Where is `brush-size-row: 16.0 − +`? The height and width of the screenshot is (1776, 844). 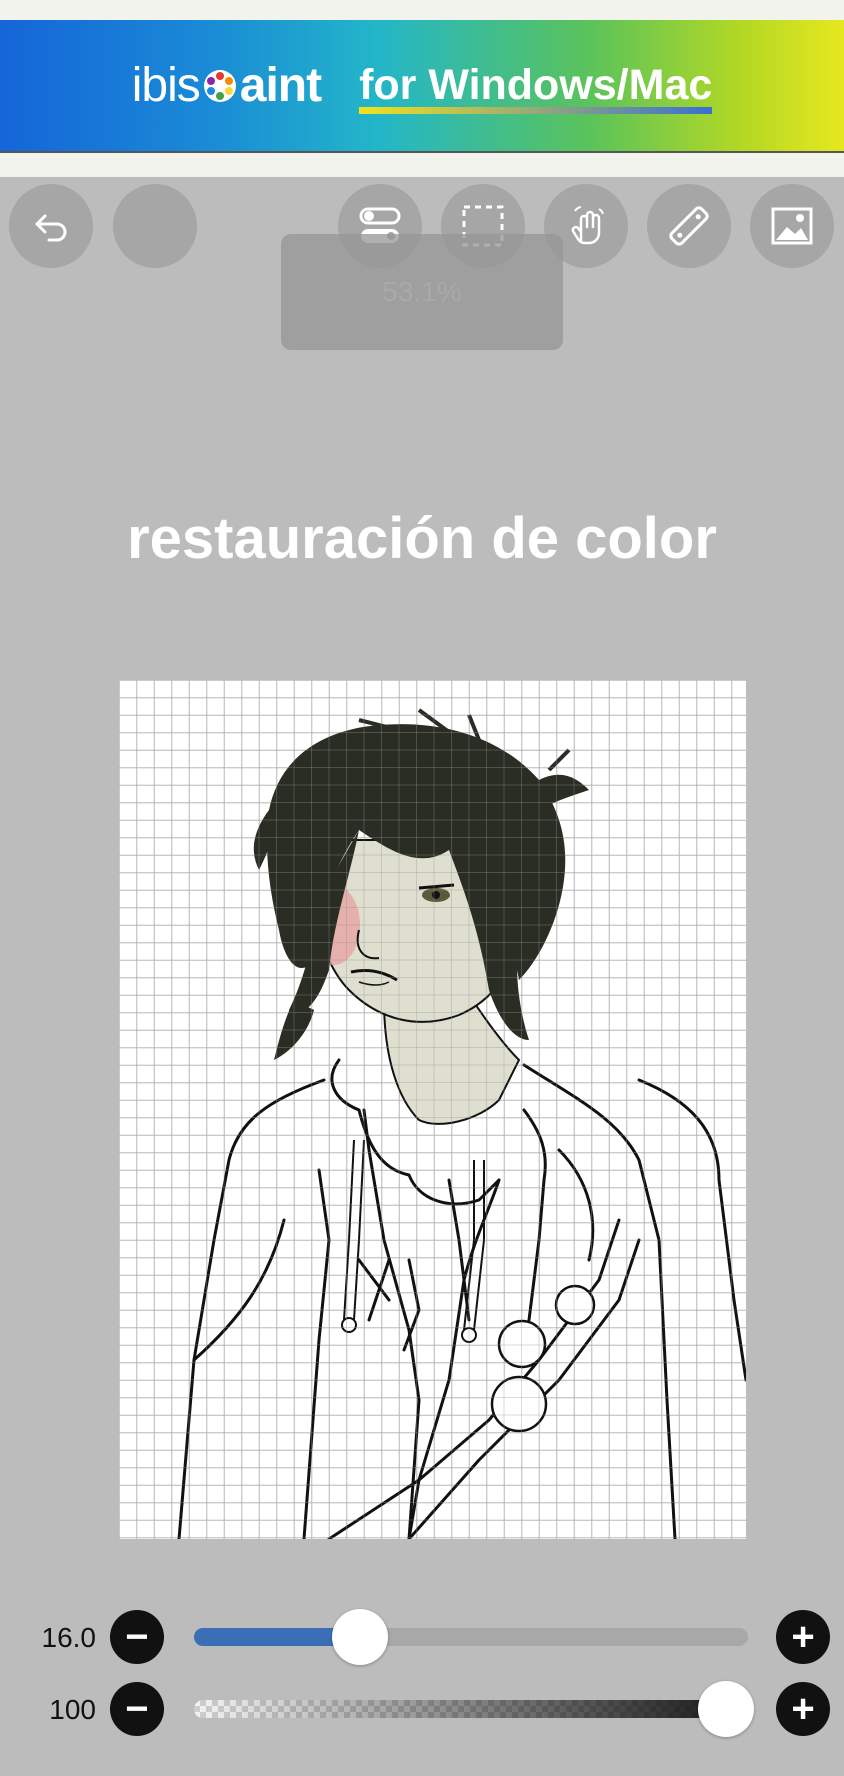 brush-size-row: 16.0 − + is located at coordinates (422, 1638).